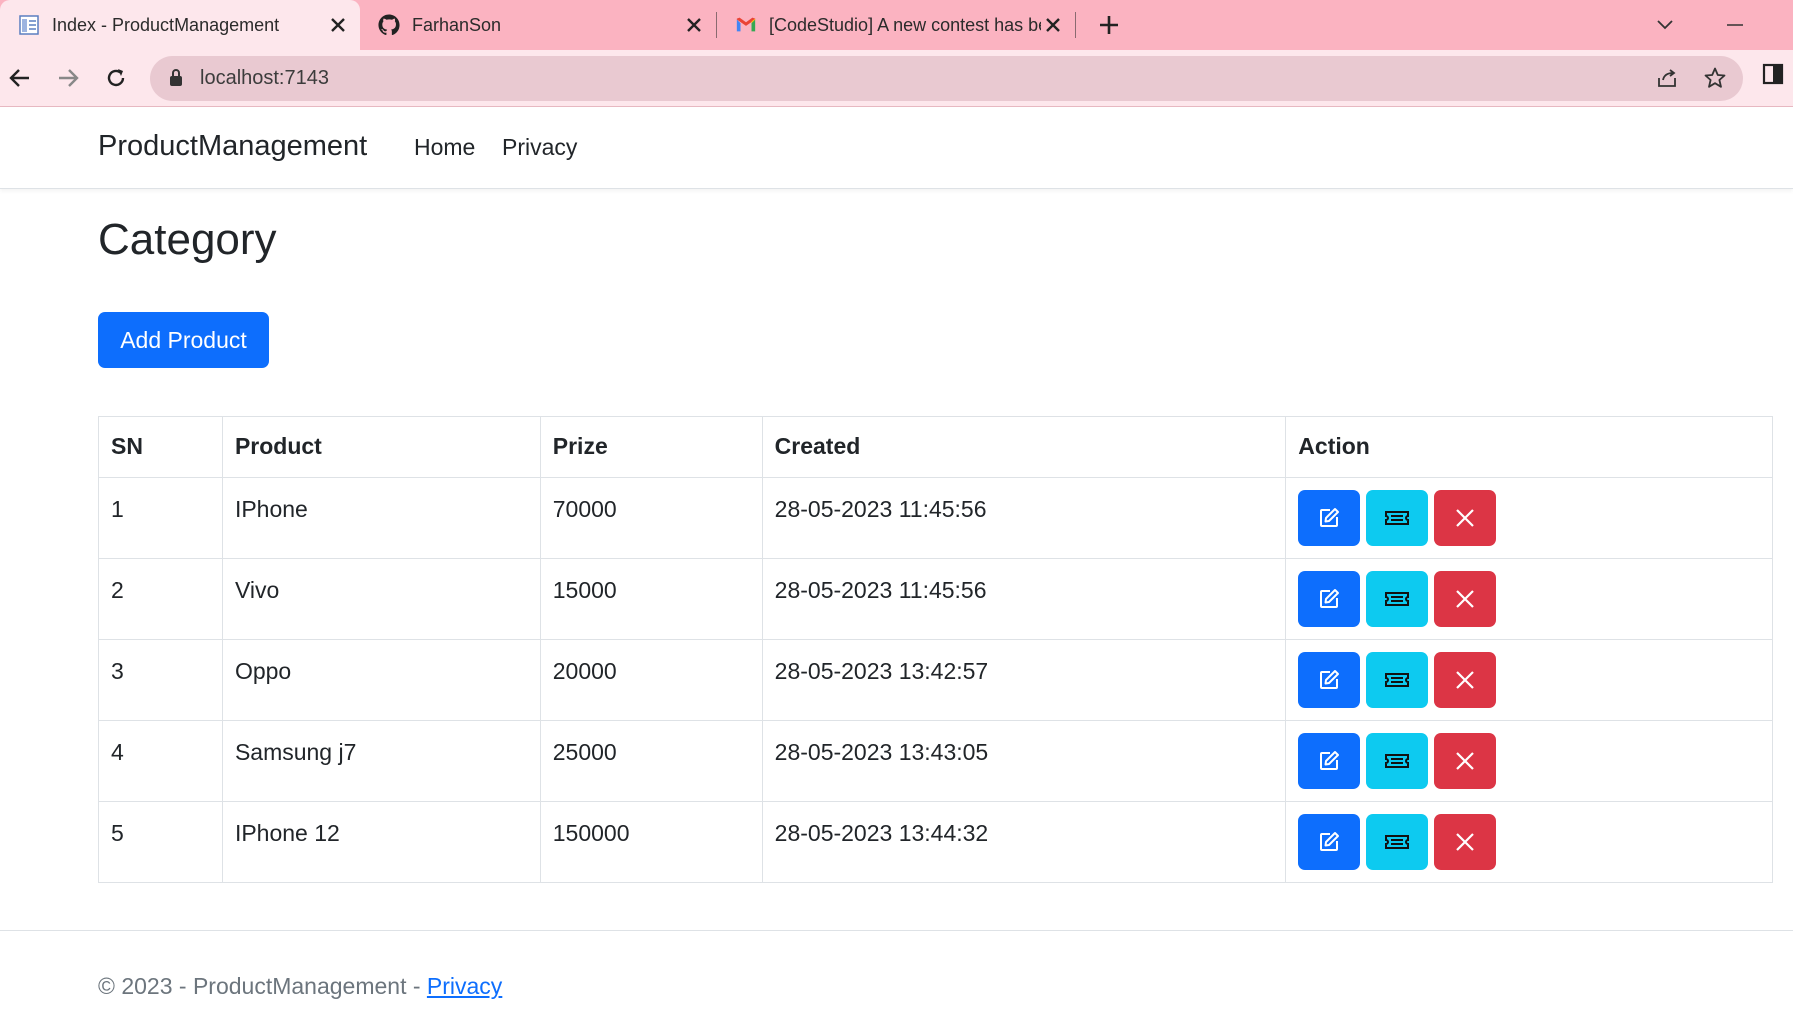 This screenshot has width=1793, height=1011. I want to click on plus-icon, so click(1109, 25).